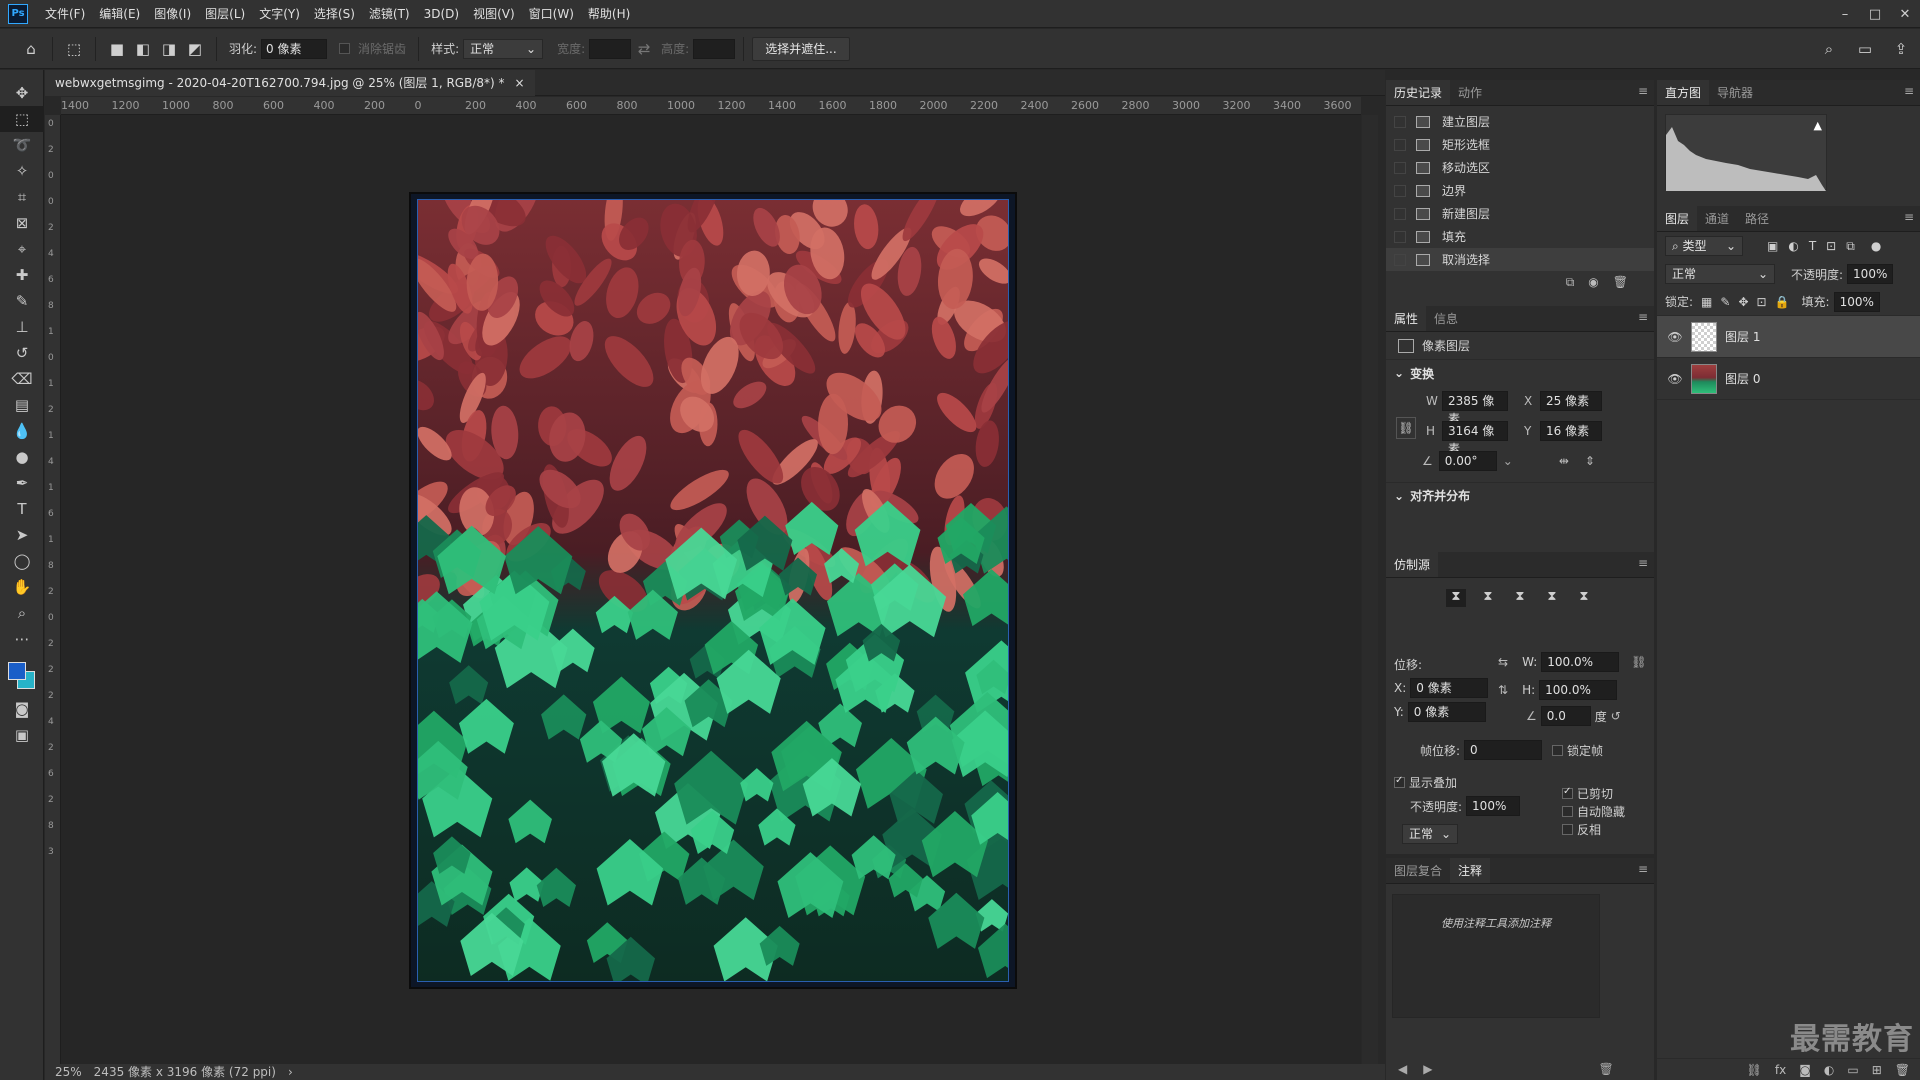 This screenshot has width=1920, height=1080. I want to click on filter-adjustment-icon: ◐, so click(1793, 246).